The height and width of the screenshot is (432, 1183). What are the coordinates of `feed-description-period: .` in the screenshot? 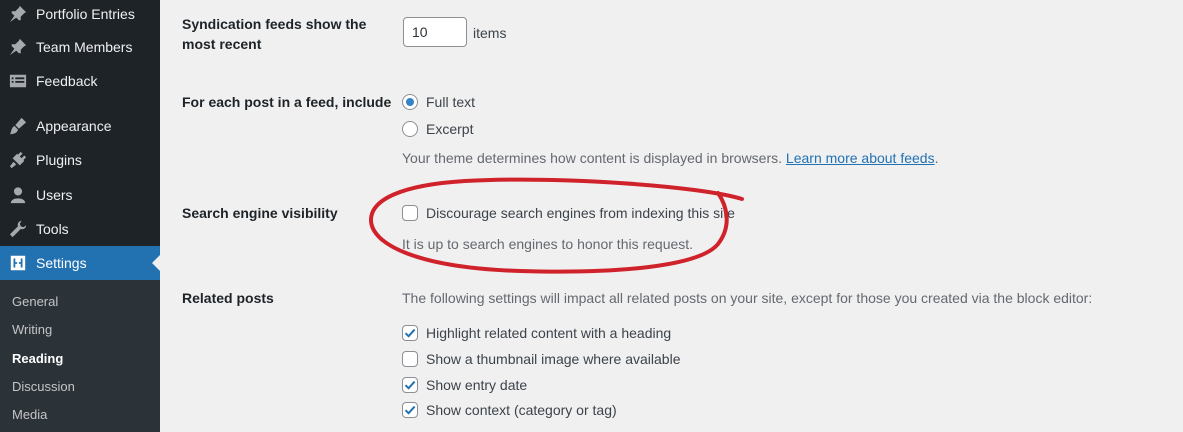 It's located at (936, 158).